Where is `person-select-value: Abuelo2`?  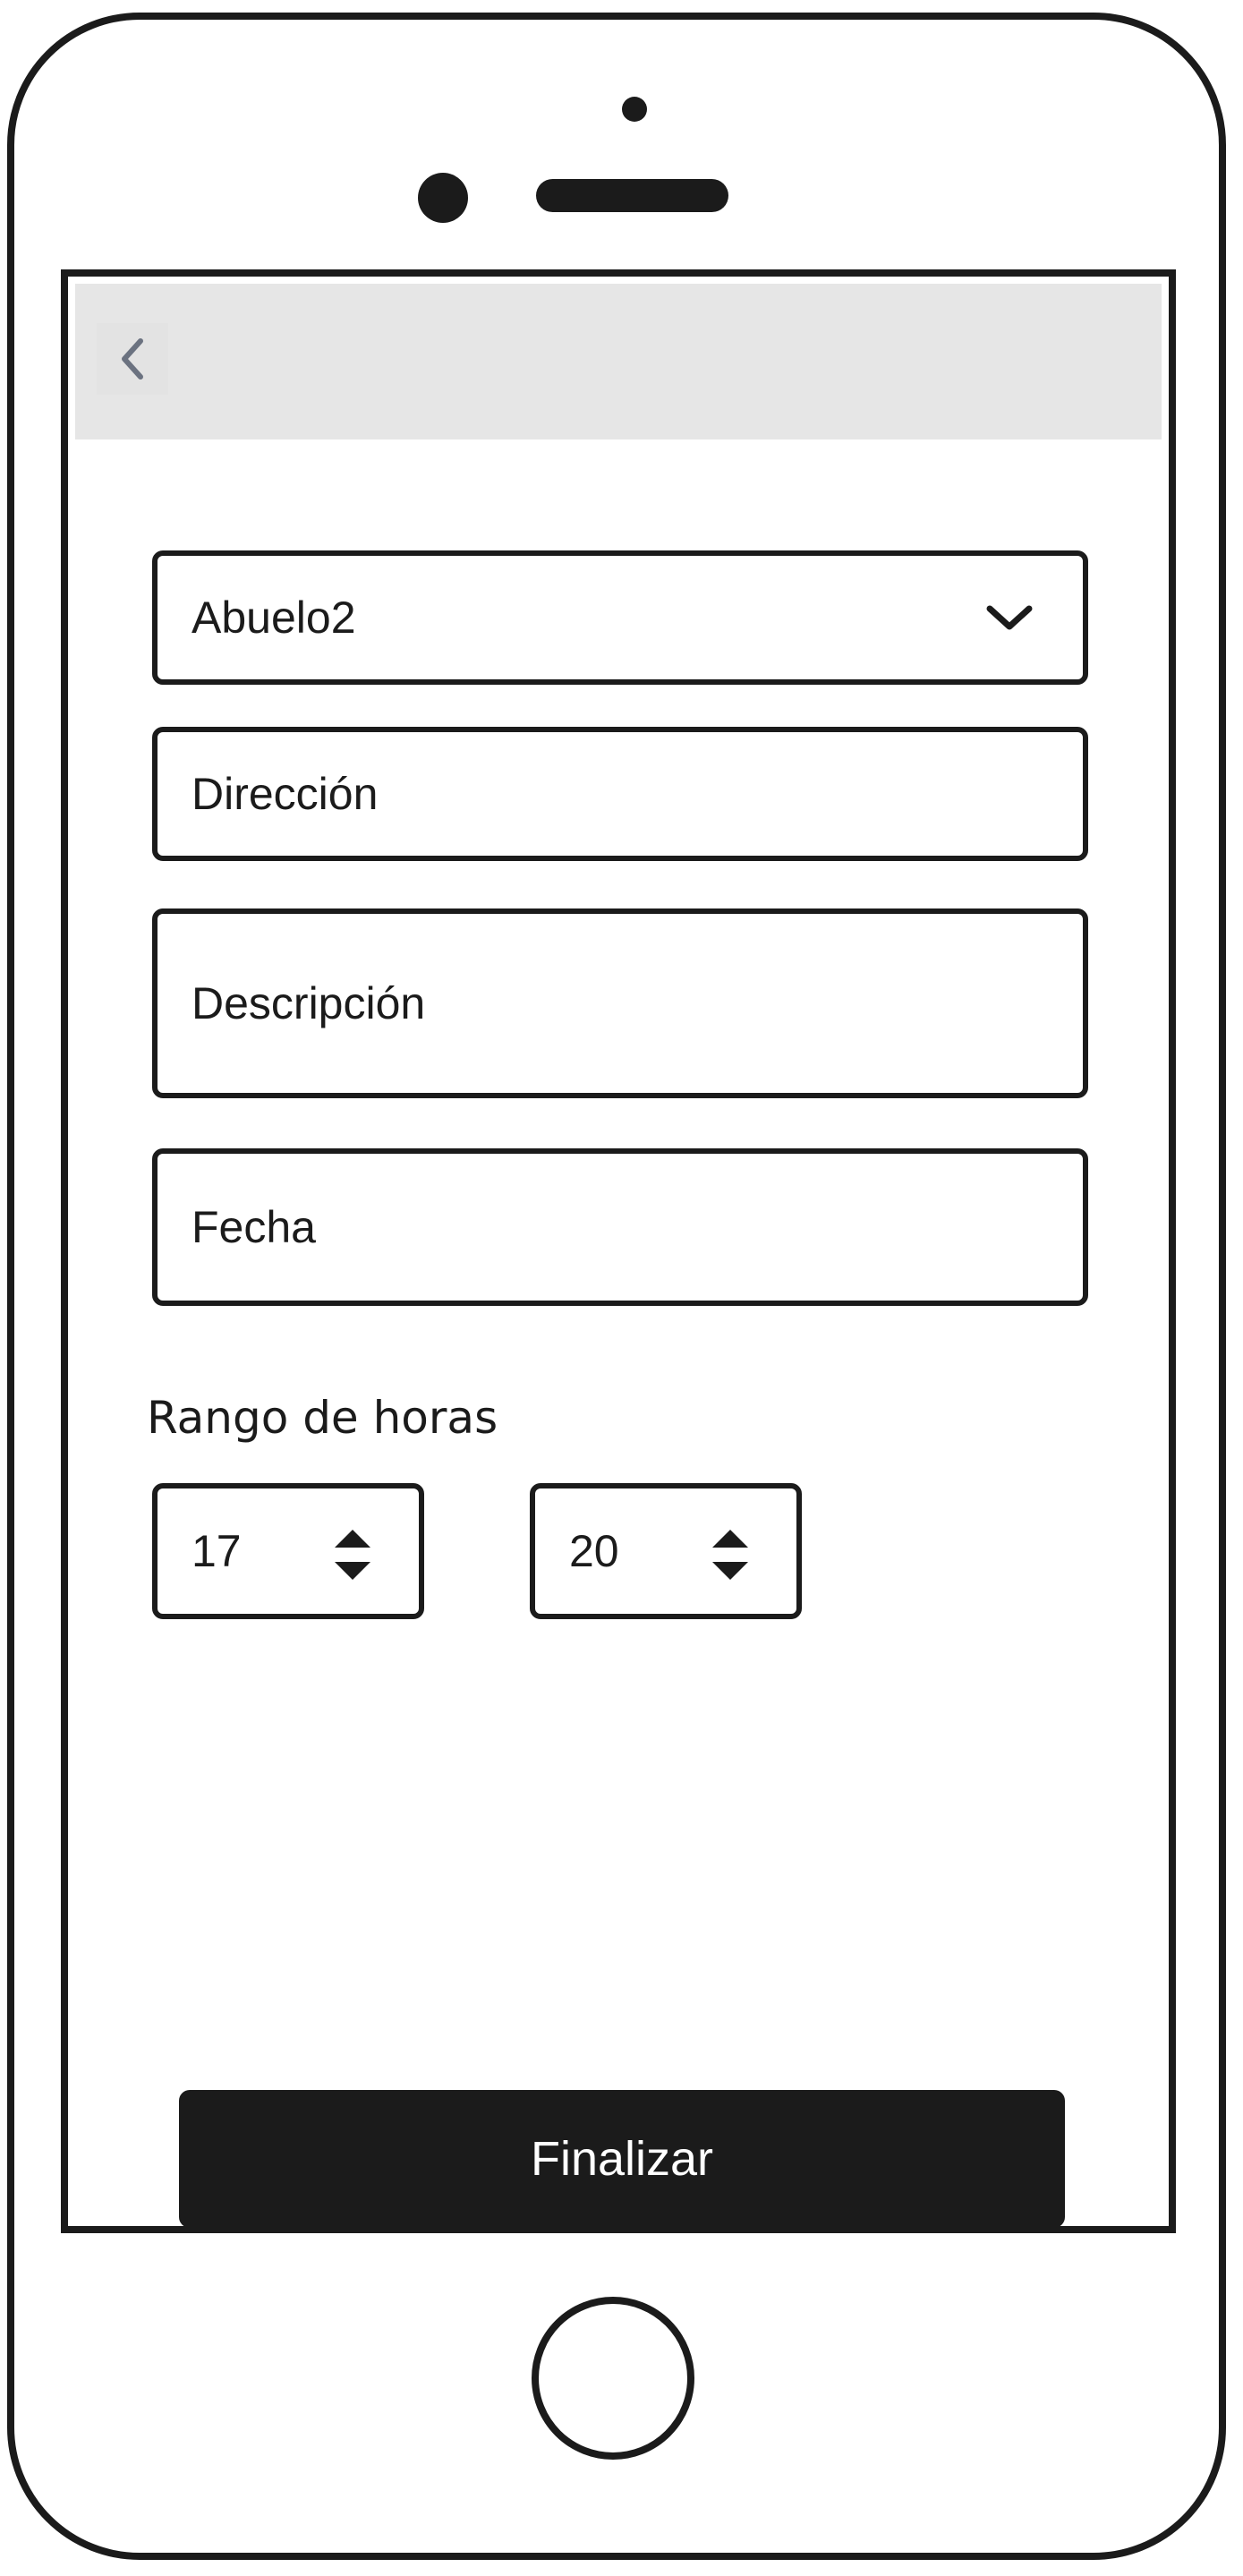 person-select-value: Abuelo2 is located at coordinates (274, 618).